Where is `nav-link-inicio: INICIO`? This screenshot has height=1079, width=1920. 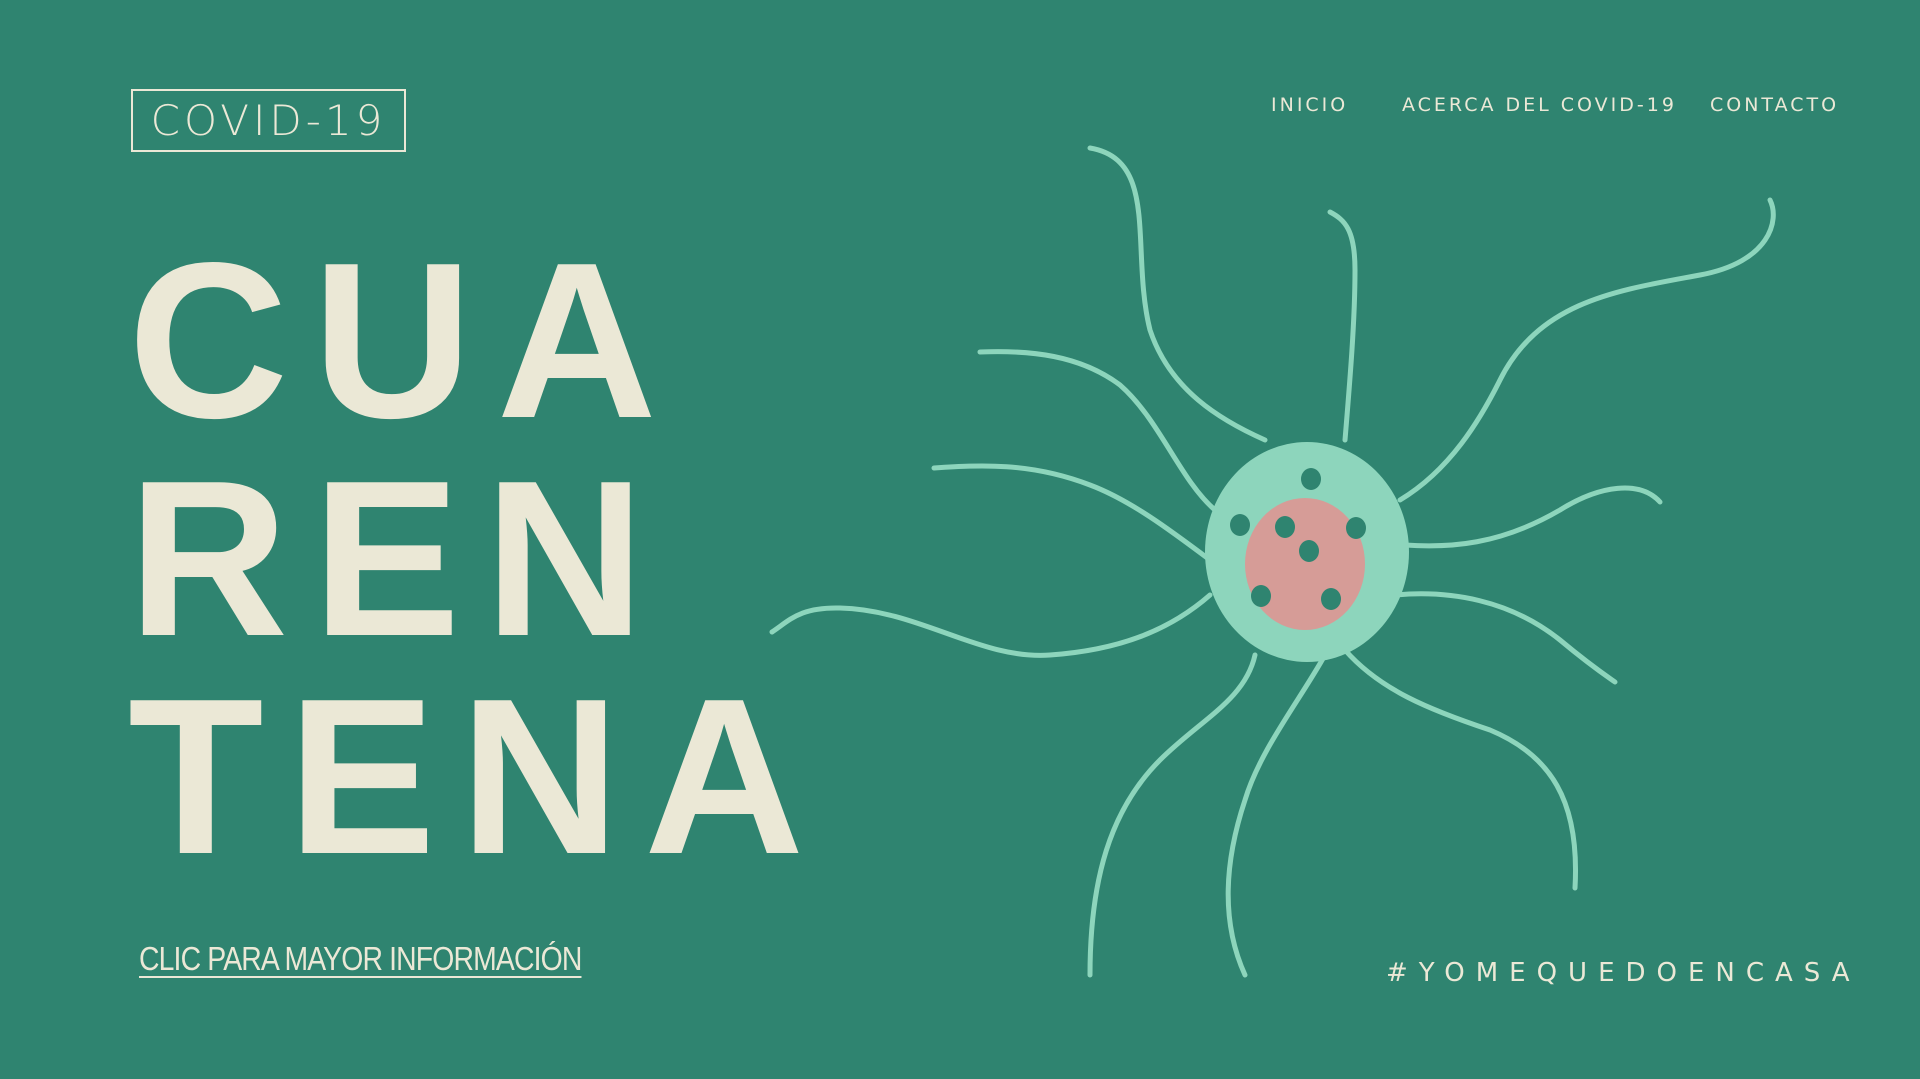 nav-link-inicio: INICIO is located at coordinates (1309, 105).